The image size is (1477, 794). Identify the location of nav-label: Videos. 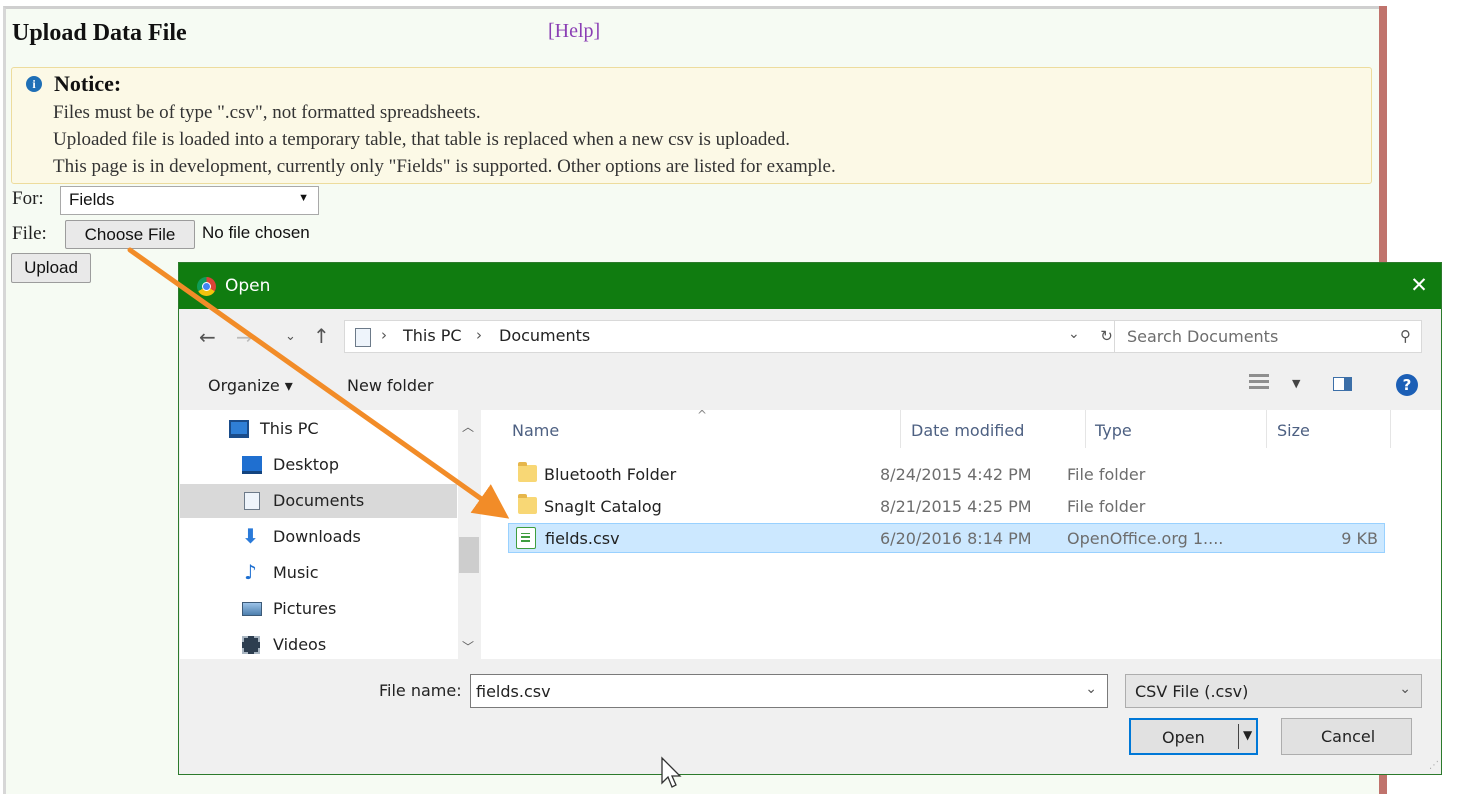
(300, 644).